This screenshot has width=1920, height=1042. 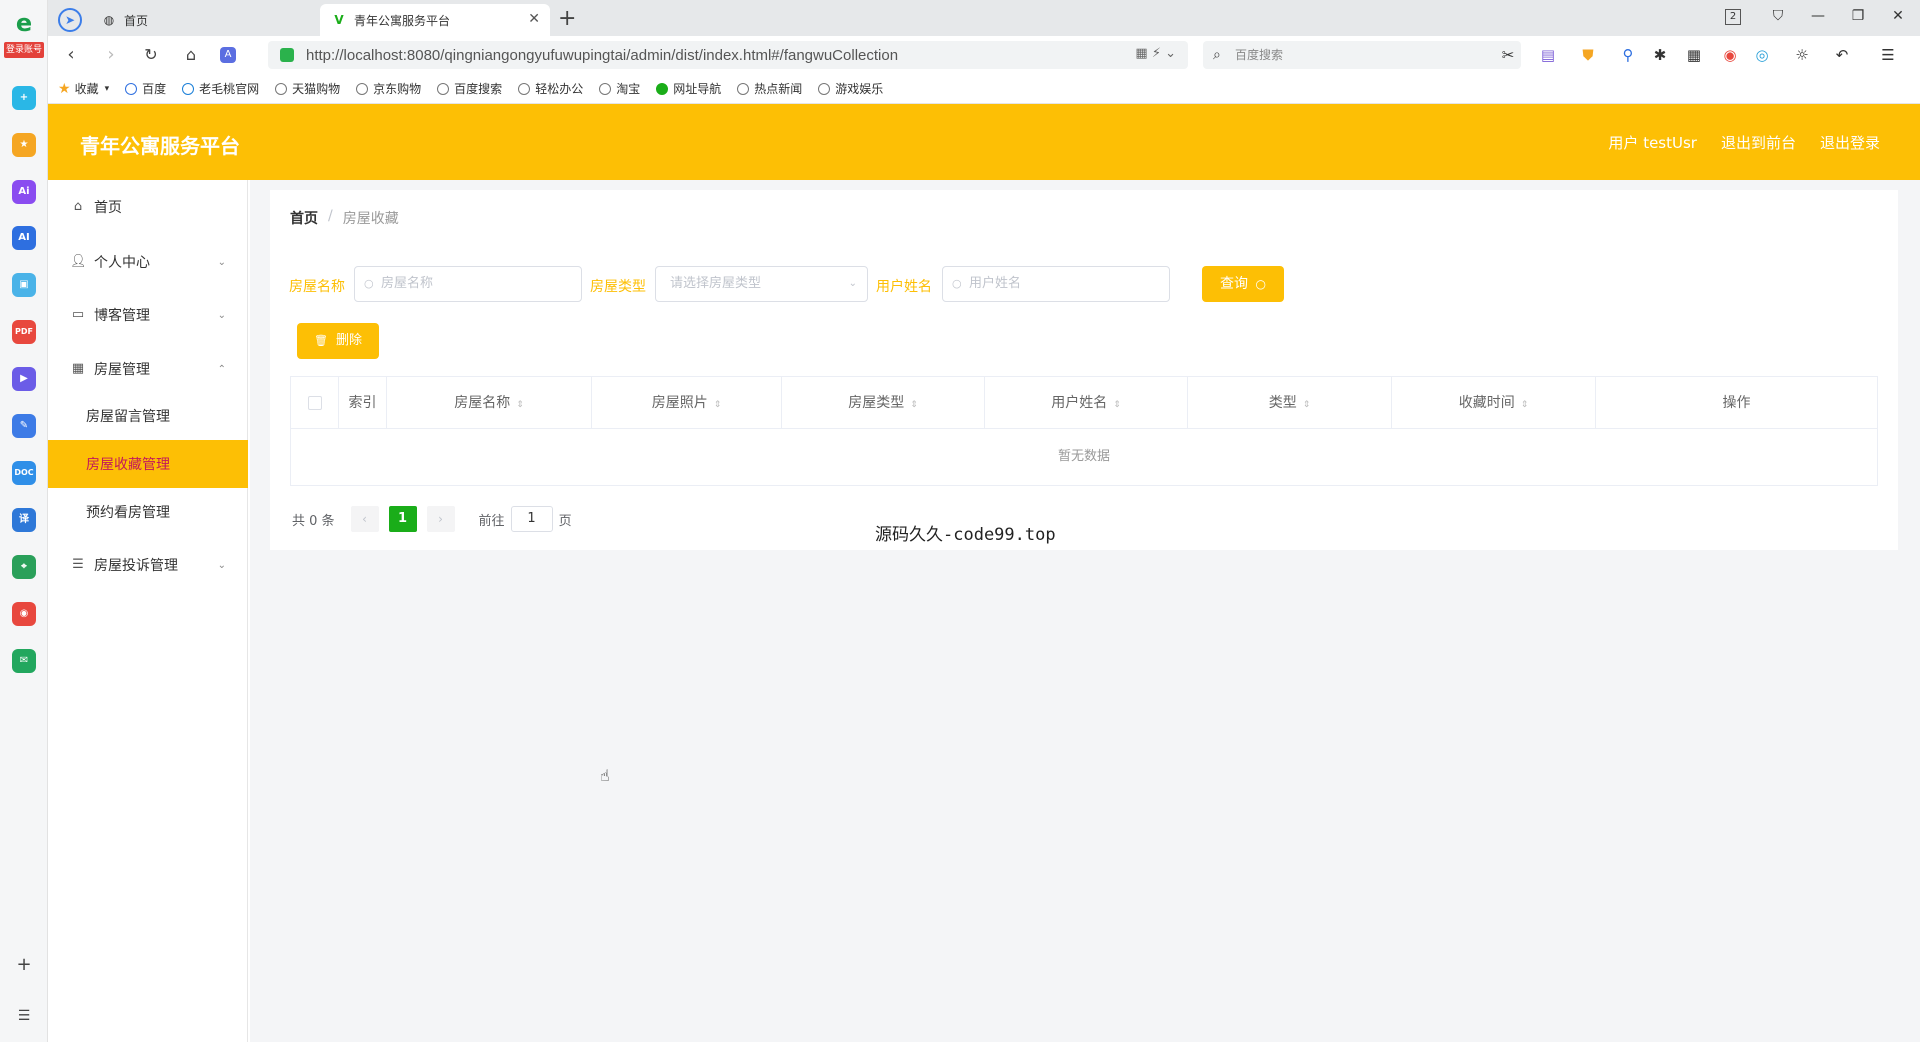 What do you see at coordinates (24, 965) in the screenshot?
I see `dock-add-icon: +` at bounding box center [24, 965].